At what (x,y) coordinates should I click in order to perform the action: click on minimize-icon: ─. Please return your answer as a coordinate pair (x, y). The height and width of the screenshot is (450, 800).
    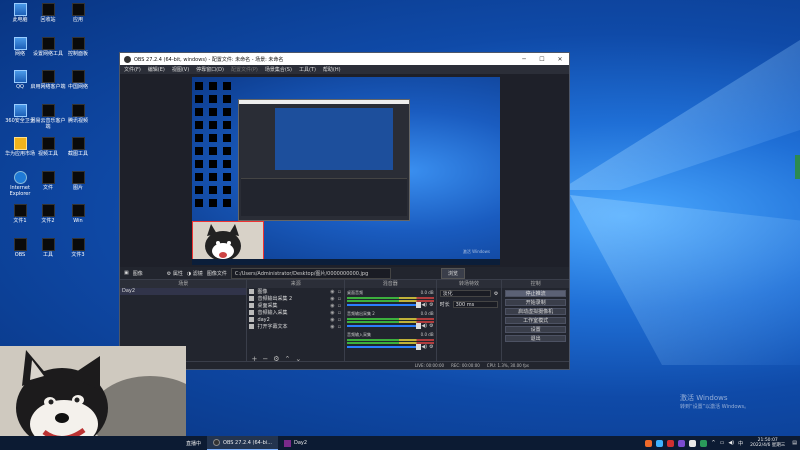
    Looking at the image, I should click on (524, 59).